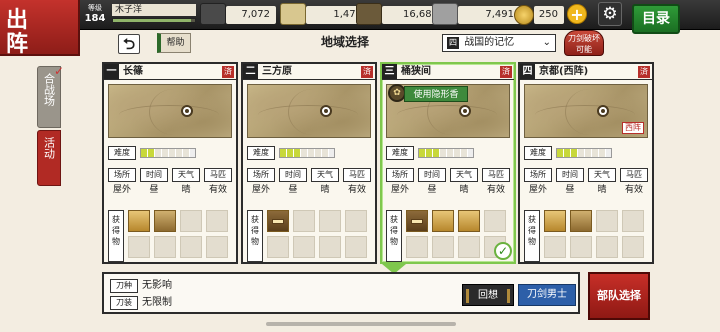 This screenshot has height=332, width=720. I want to click on help-button: 帮助, so click(174, 43).